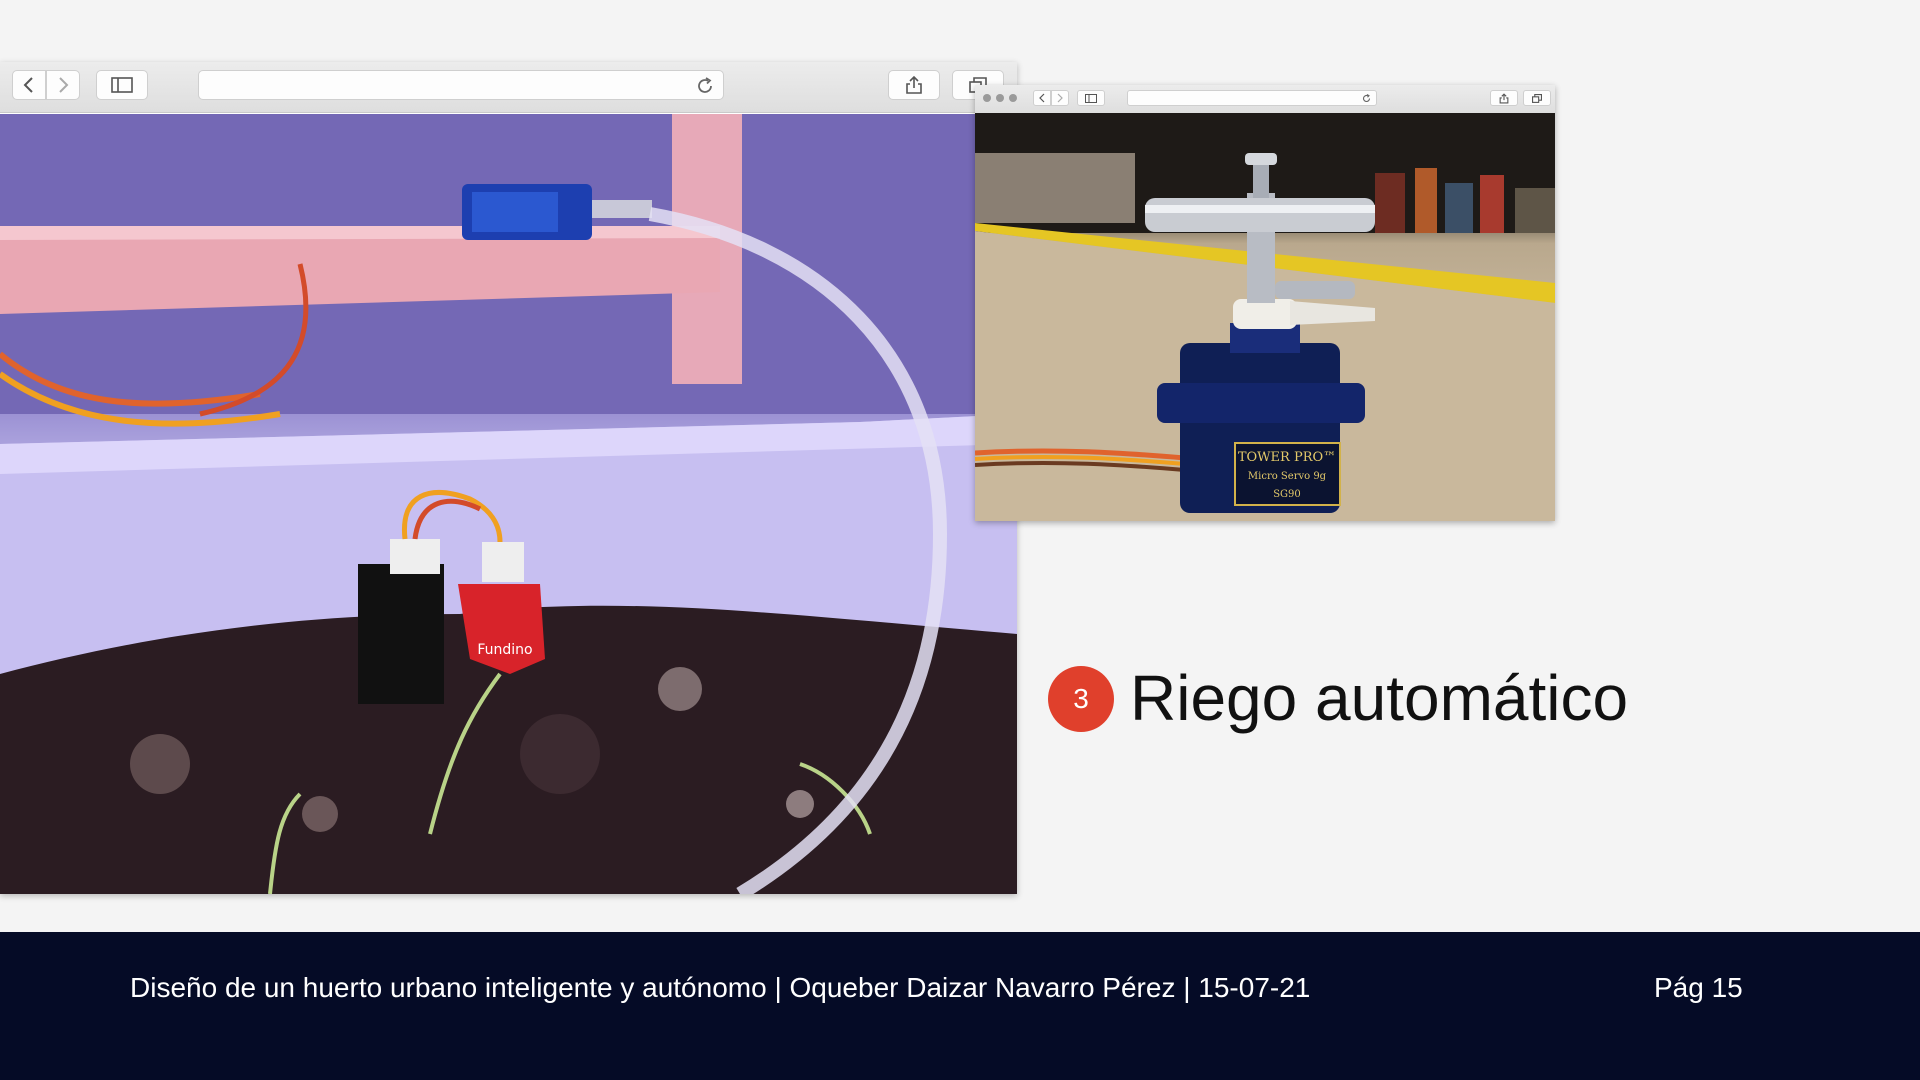 The width and height of the screenshot is (1920, 1080). I want to click on servo-illustration: TOWER PRO™ Micro Servo 9g SG90, so click(1265, 317).